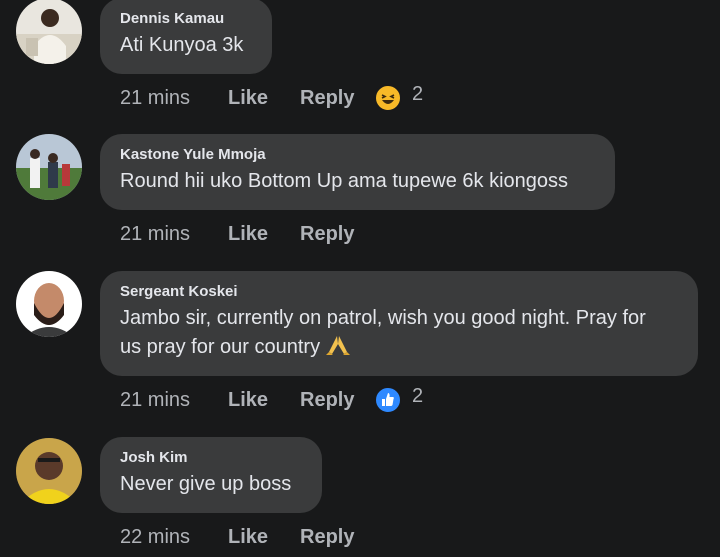 The height and width of the screenshot is (557, 720). I want to click on comment-text: Ati Kunyoa 3k, so click(182, 45).